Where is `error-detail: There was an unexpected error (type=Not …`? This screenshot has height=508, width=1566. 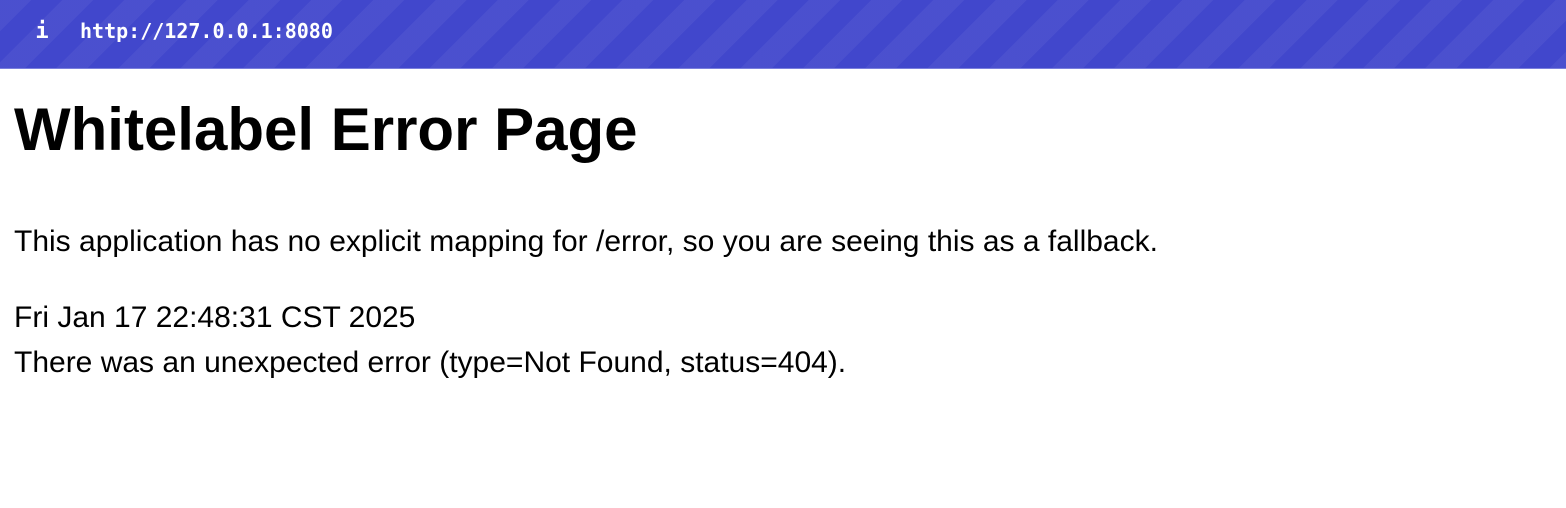
error-detail: There was an unexpected error (type=Not … is located at coordinates (430, 362).